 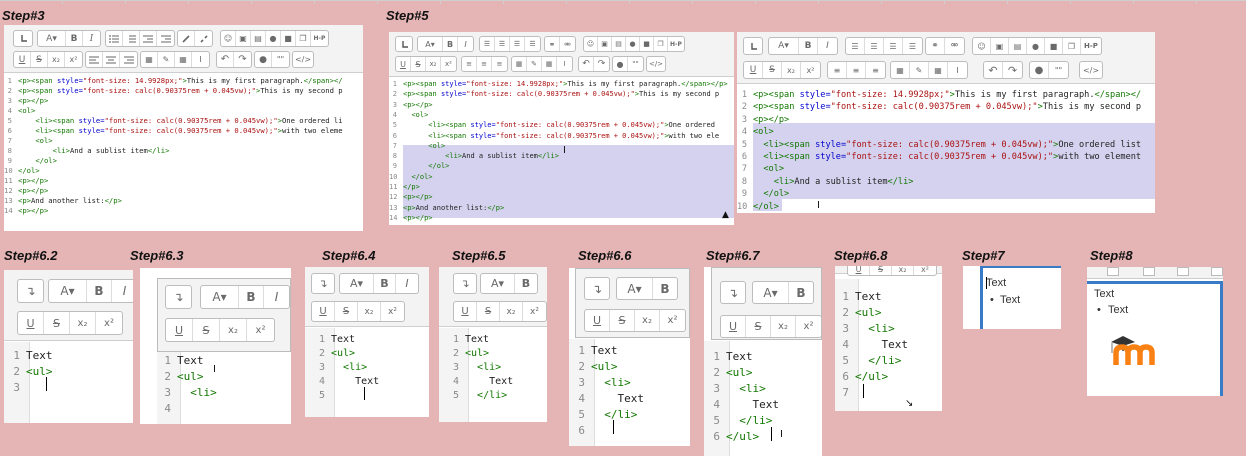 I want to click on html-source-editor: 1 Text 2 <ul> 3 <li> 4 Text 5 </li> 6 </ul> 7, so click(x=888, y=349).